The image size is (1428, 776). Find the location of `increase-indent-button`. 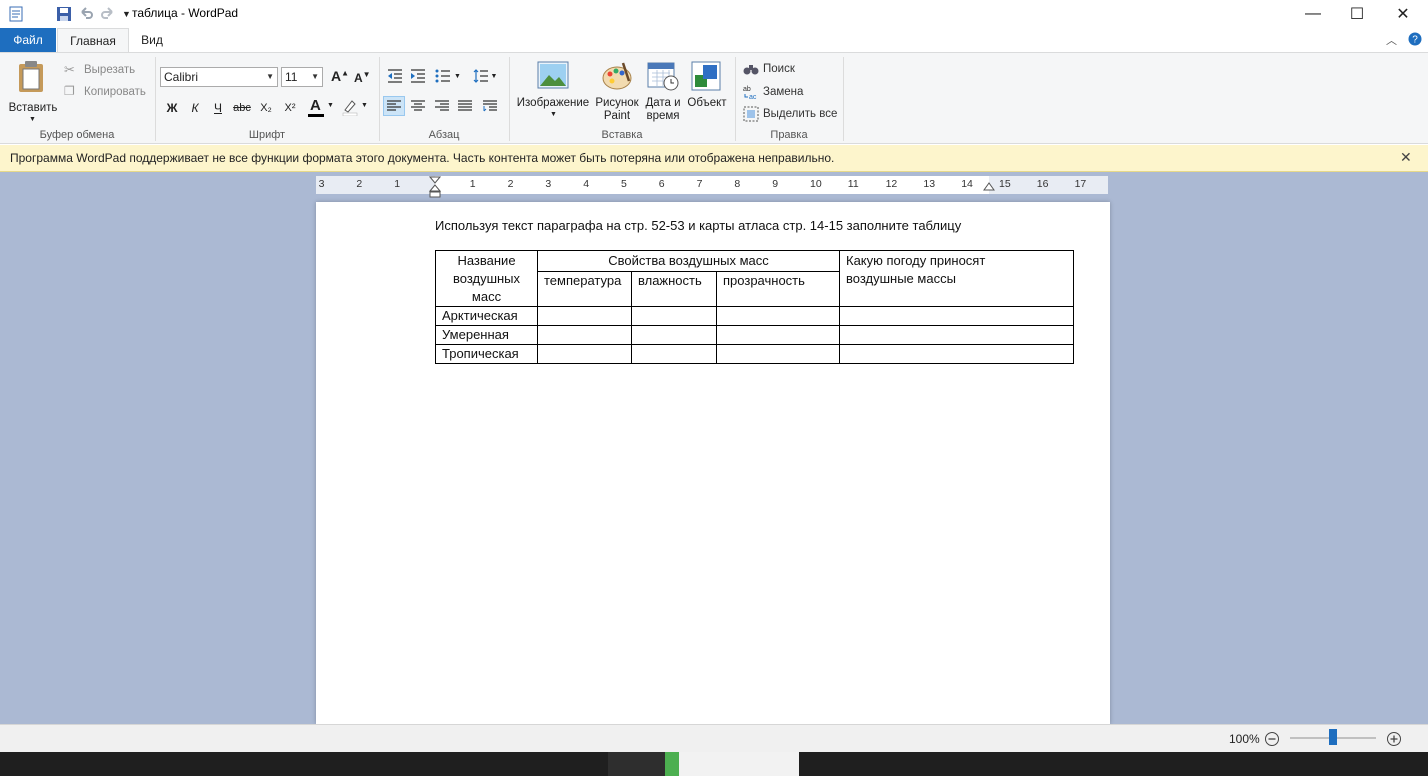

increase-indent-button is located at coordinates (418, 76).